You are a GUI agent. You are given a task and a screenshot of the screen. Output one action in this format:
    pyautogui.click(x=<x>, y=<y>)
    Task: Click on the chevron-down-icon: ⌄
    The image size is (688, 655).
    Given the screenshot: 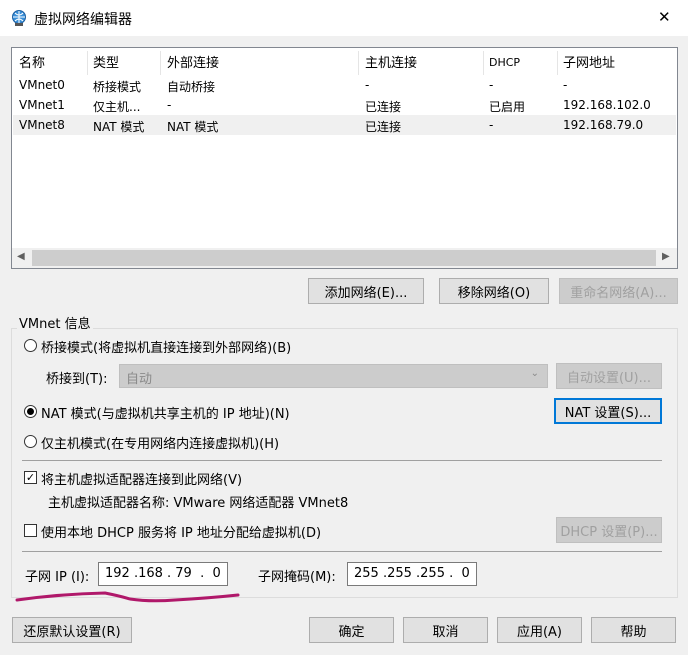 What is the action you would take?
    pyautogui.click(x=534, y=373)
    